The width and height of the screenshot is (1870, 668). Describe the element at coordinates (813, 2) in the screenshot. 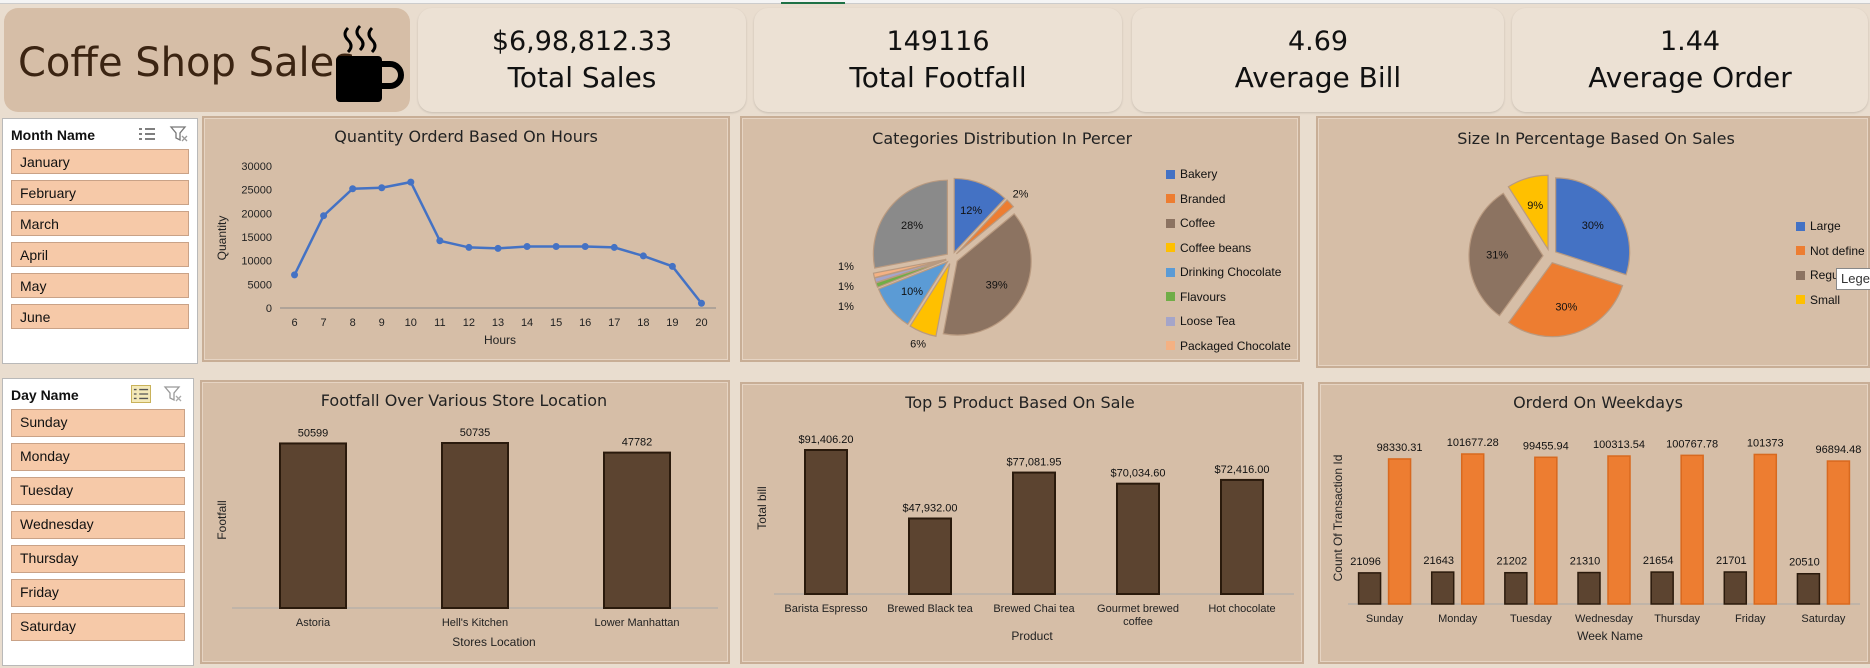

I see `active-cell-indicator` at that location.